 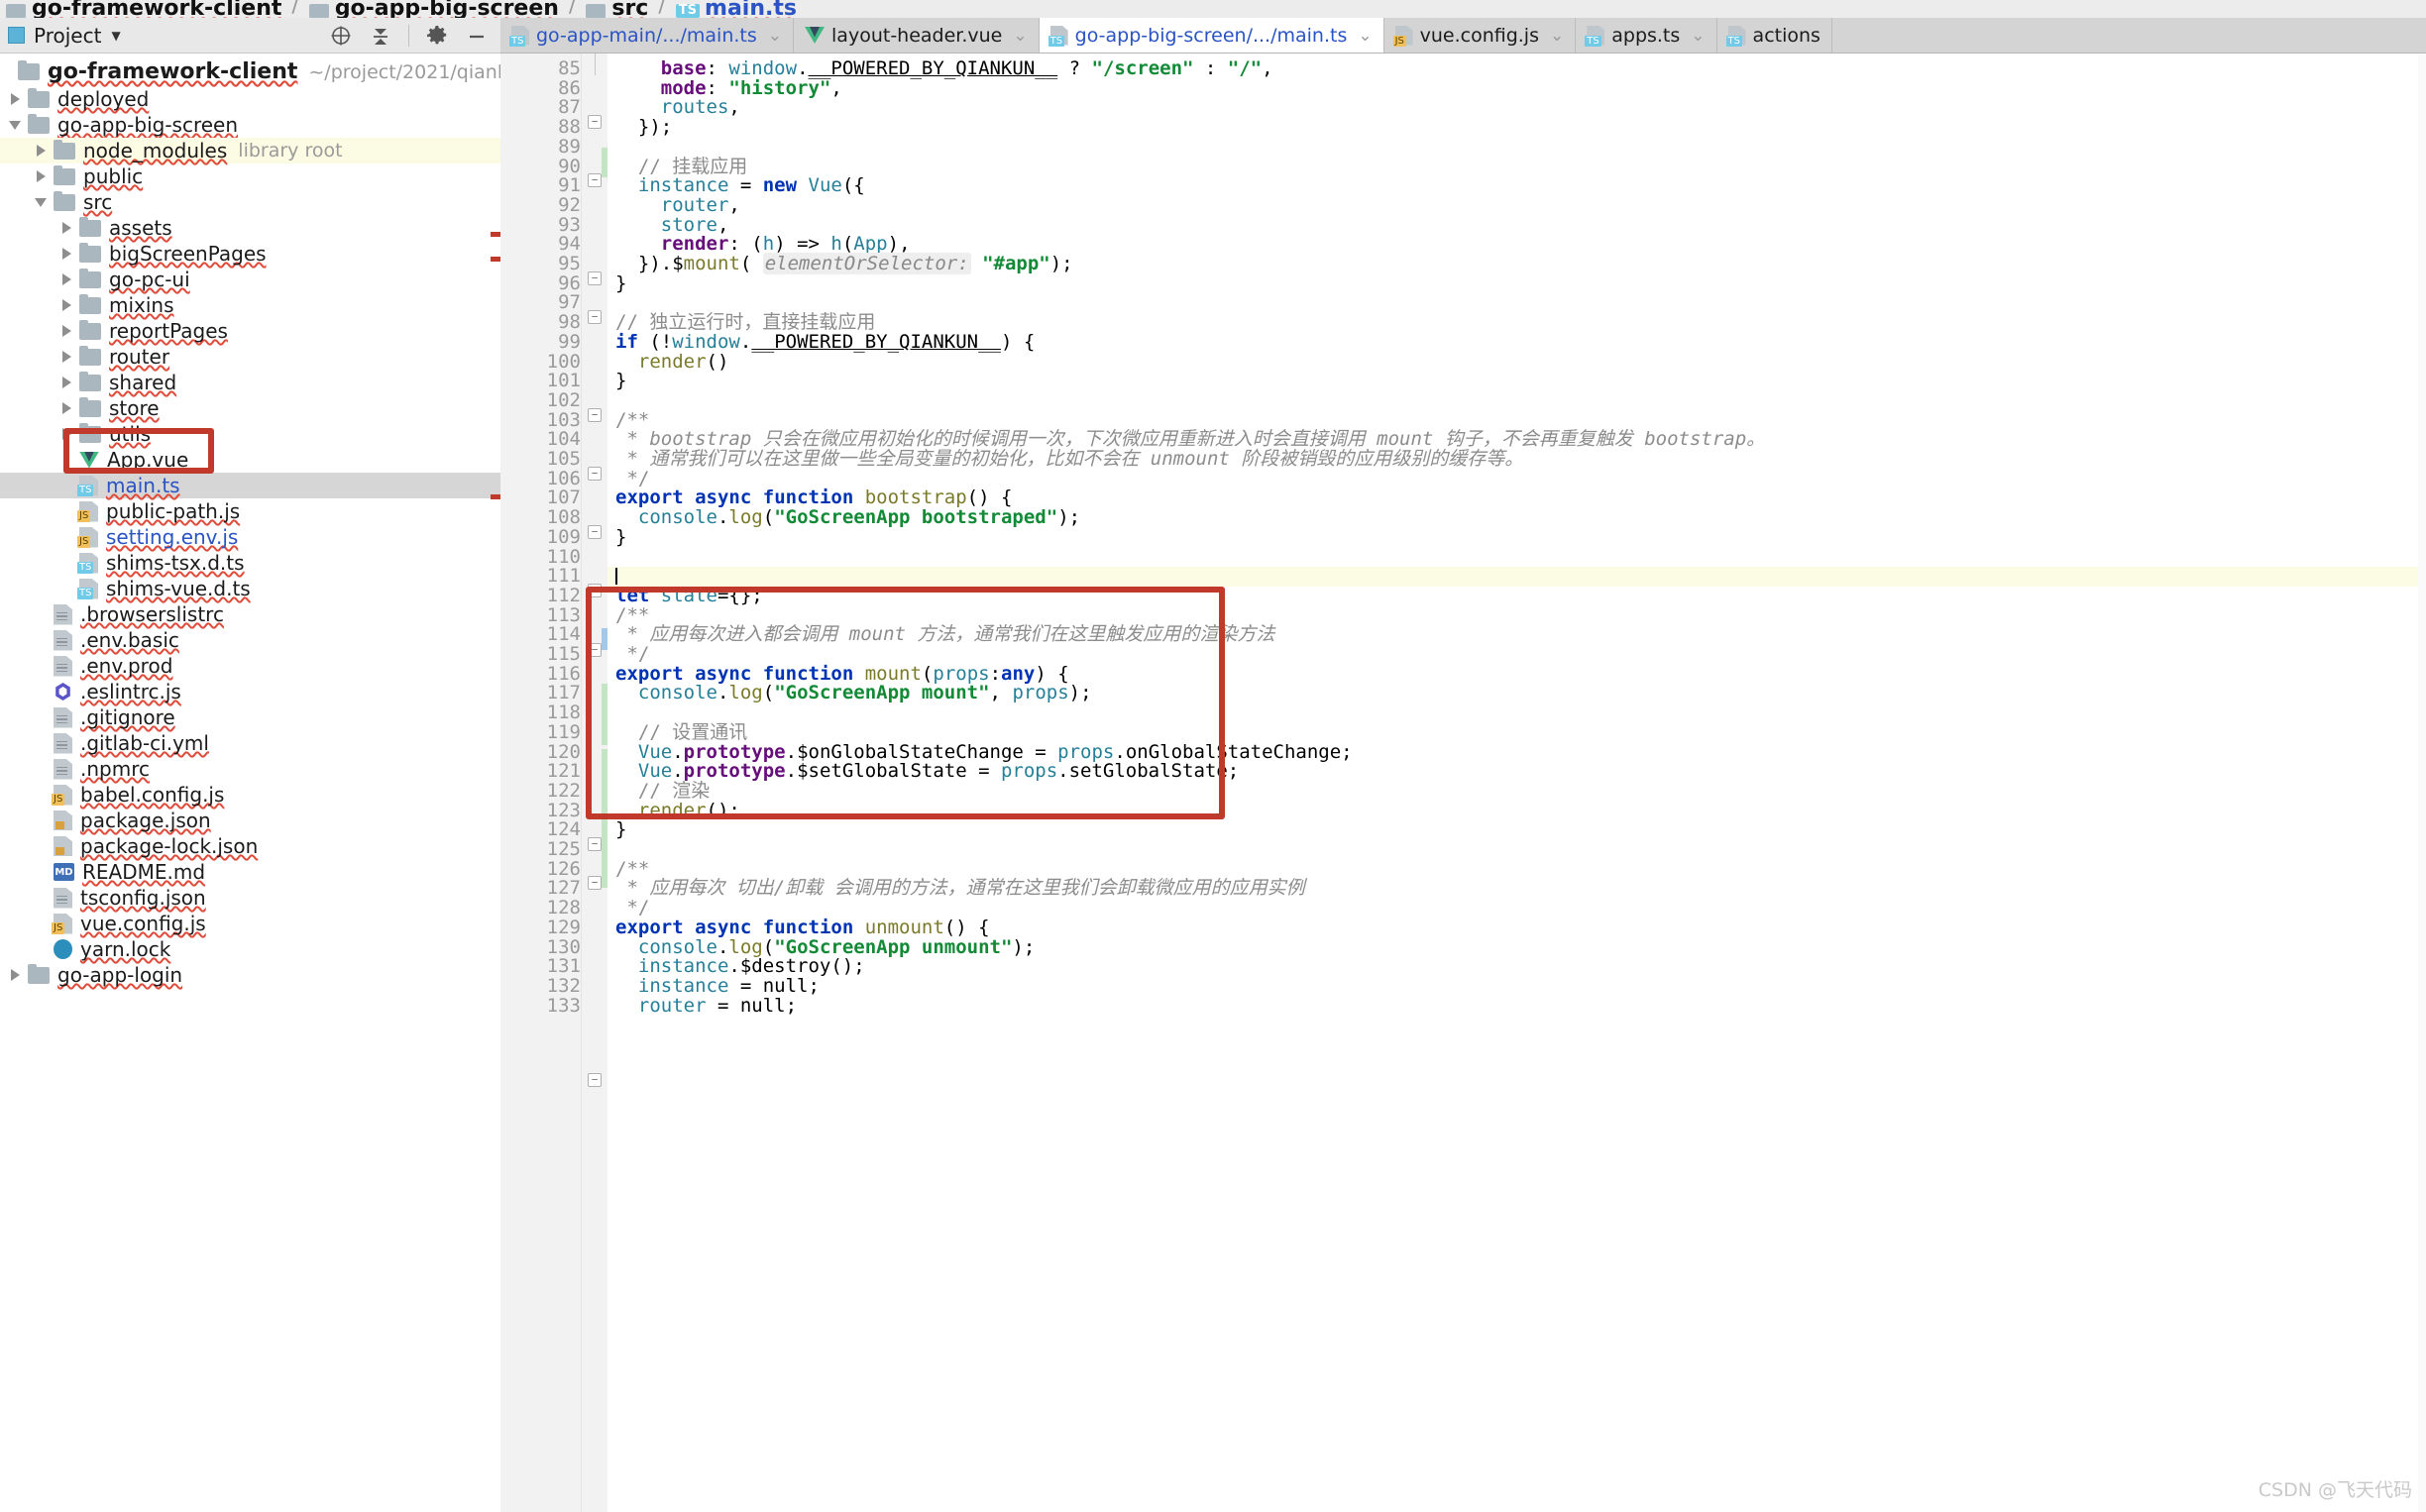 What do you see at coordinates (1646, 35) in the screenshot?
I see `tab-apps-ts: TS apps.ts ⌄` at bounding box center [1646, 35].